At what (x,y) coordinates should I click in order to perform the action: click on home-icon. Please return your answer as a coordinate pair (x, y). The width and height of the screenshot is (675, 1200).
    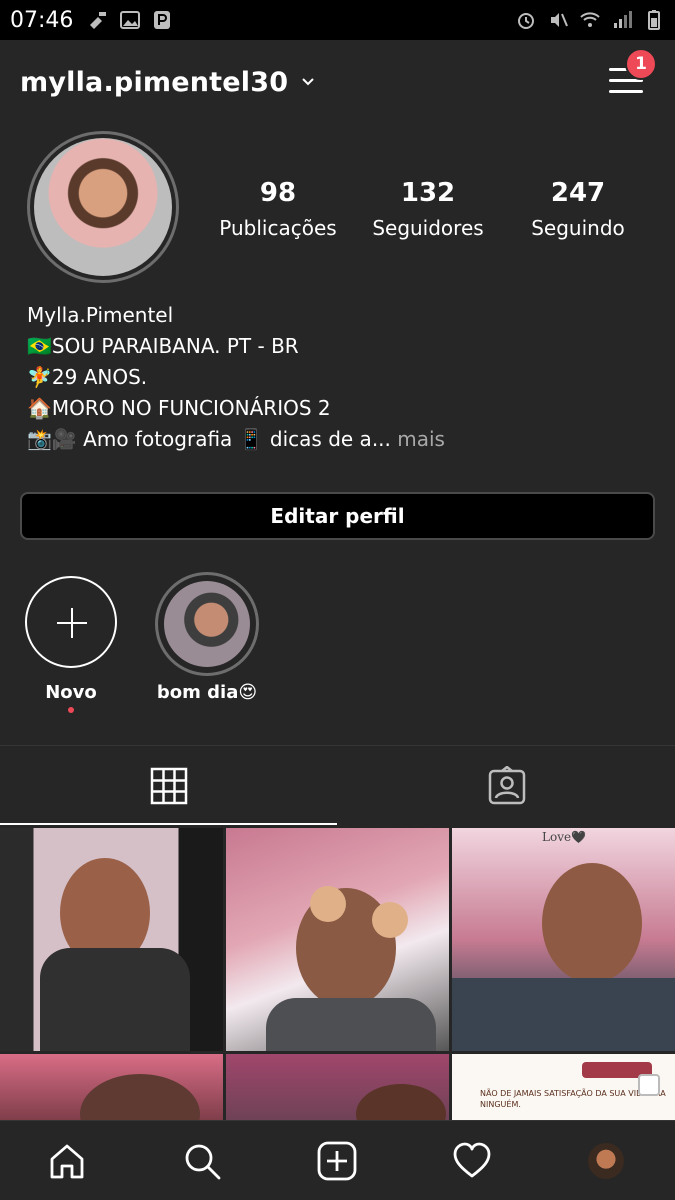
    Looking at the image, I should click on (67, 1161).